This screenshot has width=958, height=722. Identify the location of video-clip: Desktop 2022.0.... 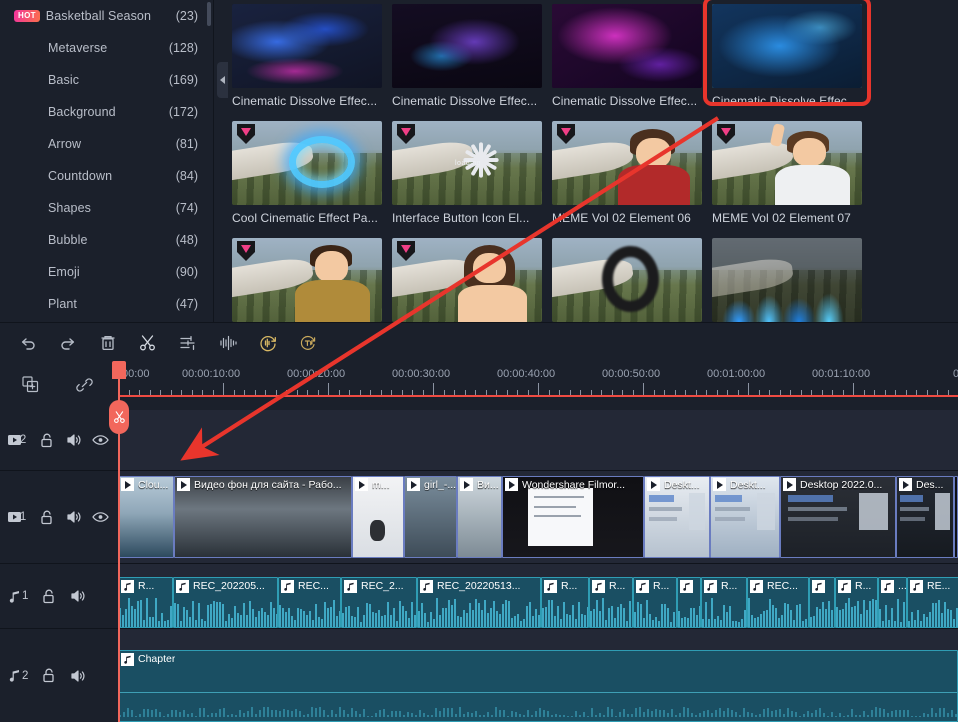
(838, 517).